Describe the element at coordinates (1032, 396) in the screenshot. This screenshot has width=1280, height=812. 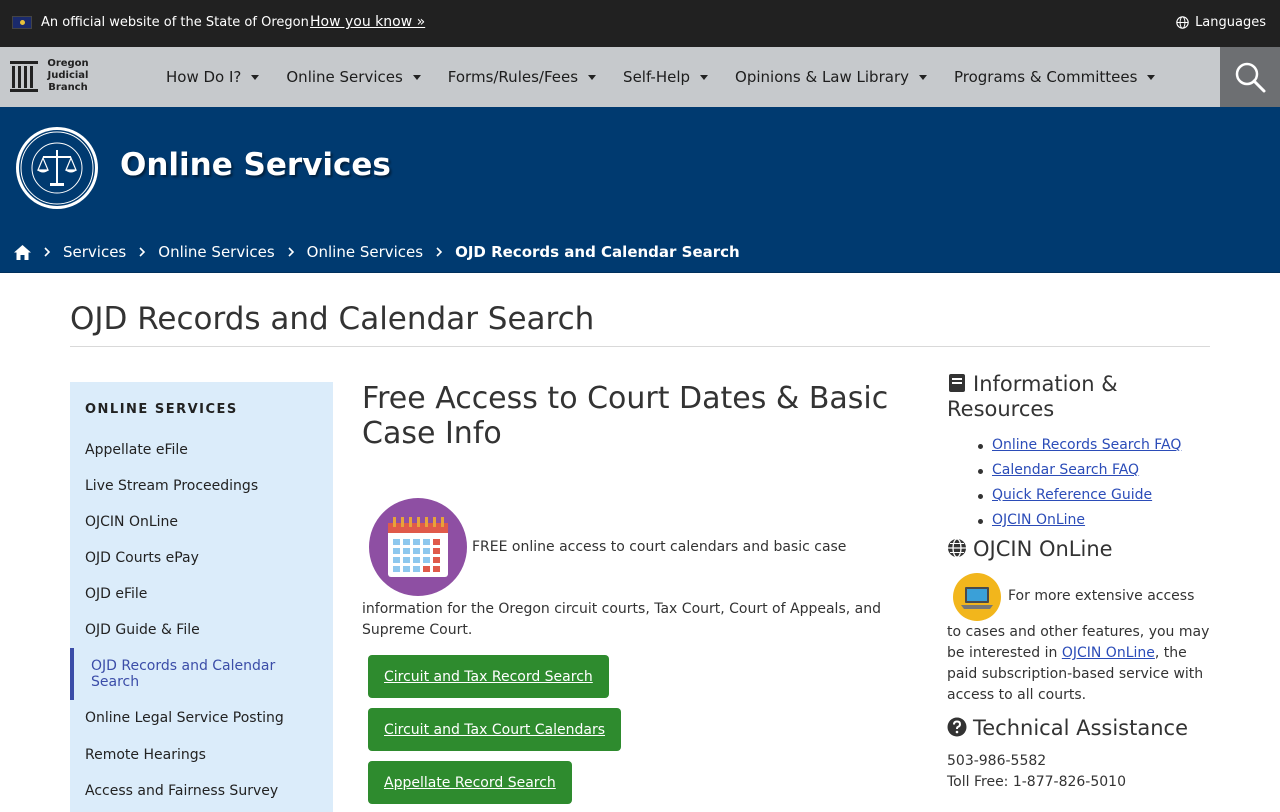
I see `info-resources-heading: Information & Resources` at that location.